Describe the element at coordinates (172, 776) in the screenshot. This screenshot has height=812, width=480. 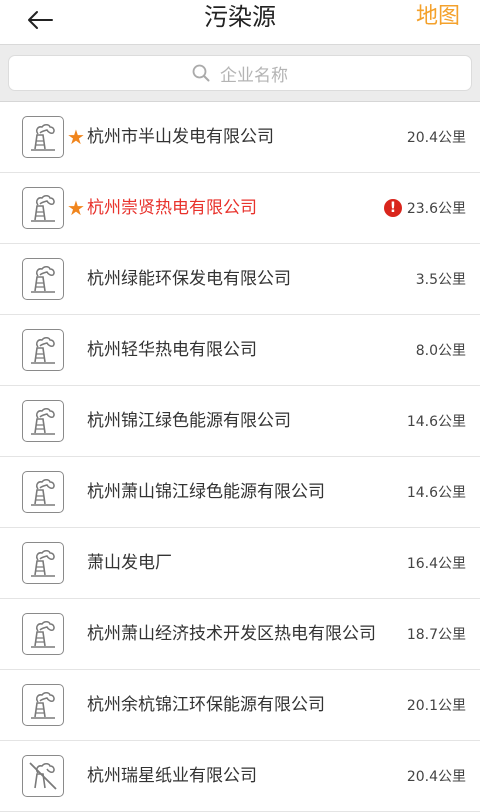
I see `company-name: 杭州瑞星纸业有限公司` at that location.